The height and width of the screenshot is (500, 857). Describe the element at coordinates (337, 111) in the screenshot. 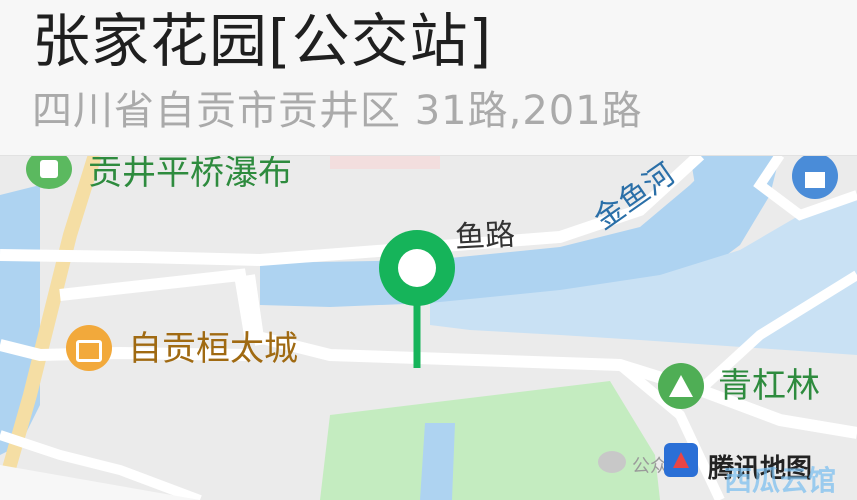

I see `place-address: 四川省自贡市贡井区 31路,201路` at that location.